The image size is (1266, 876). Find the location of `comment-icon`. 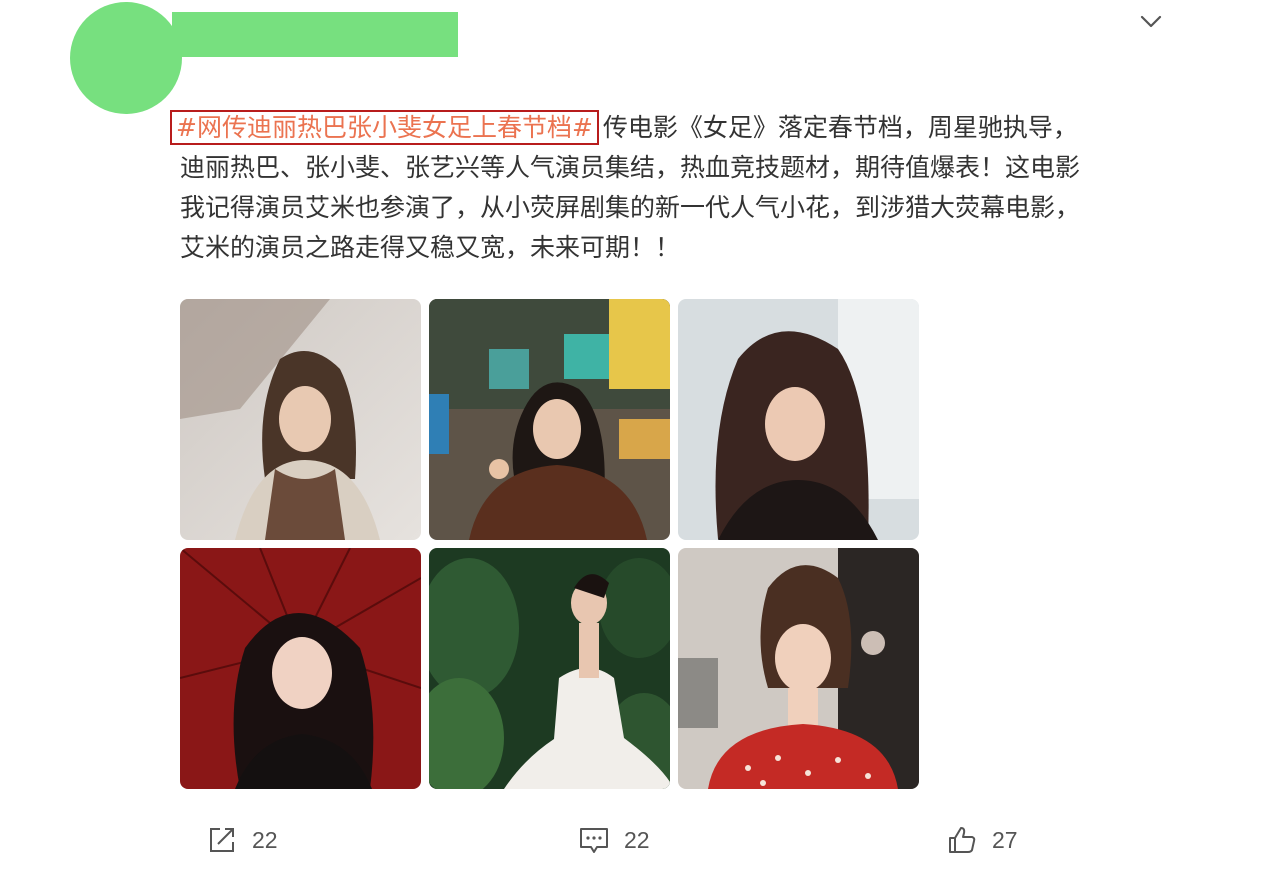

comment-icon is located at coordinates (594, 840).